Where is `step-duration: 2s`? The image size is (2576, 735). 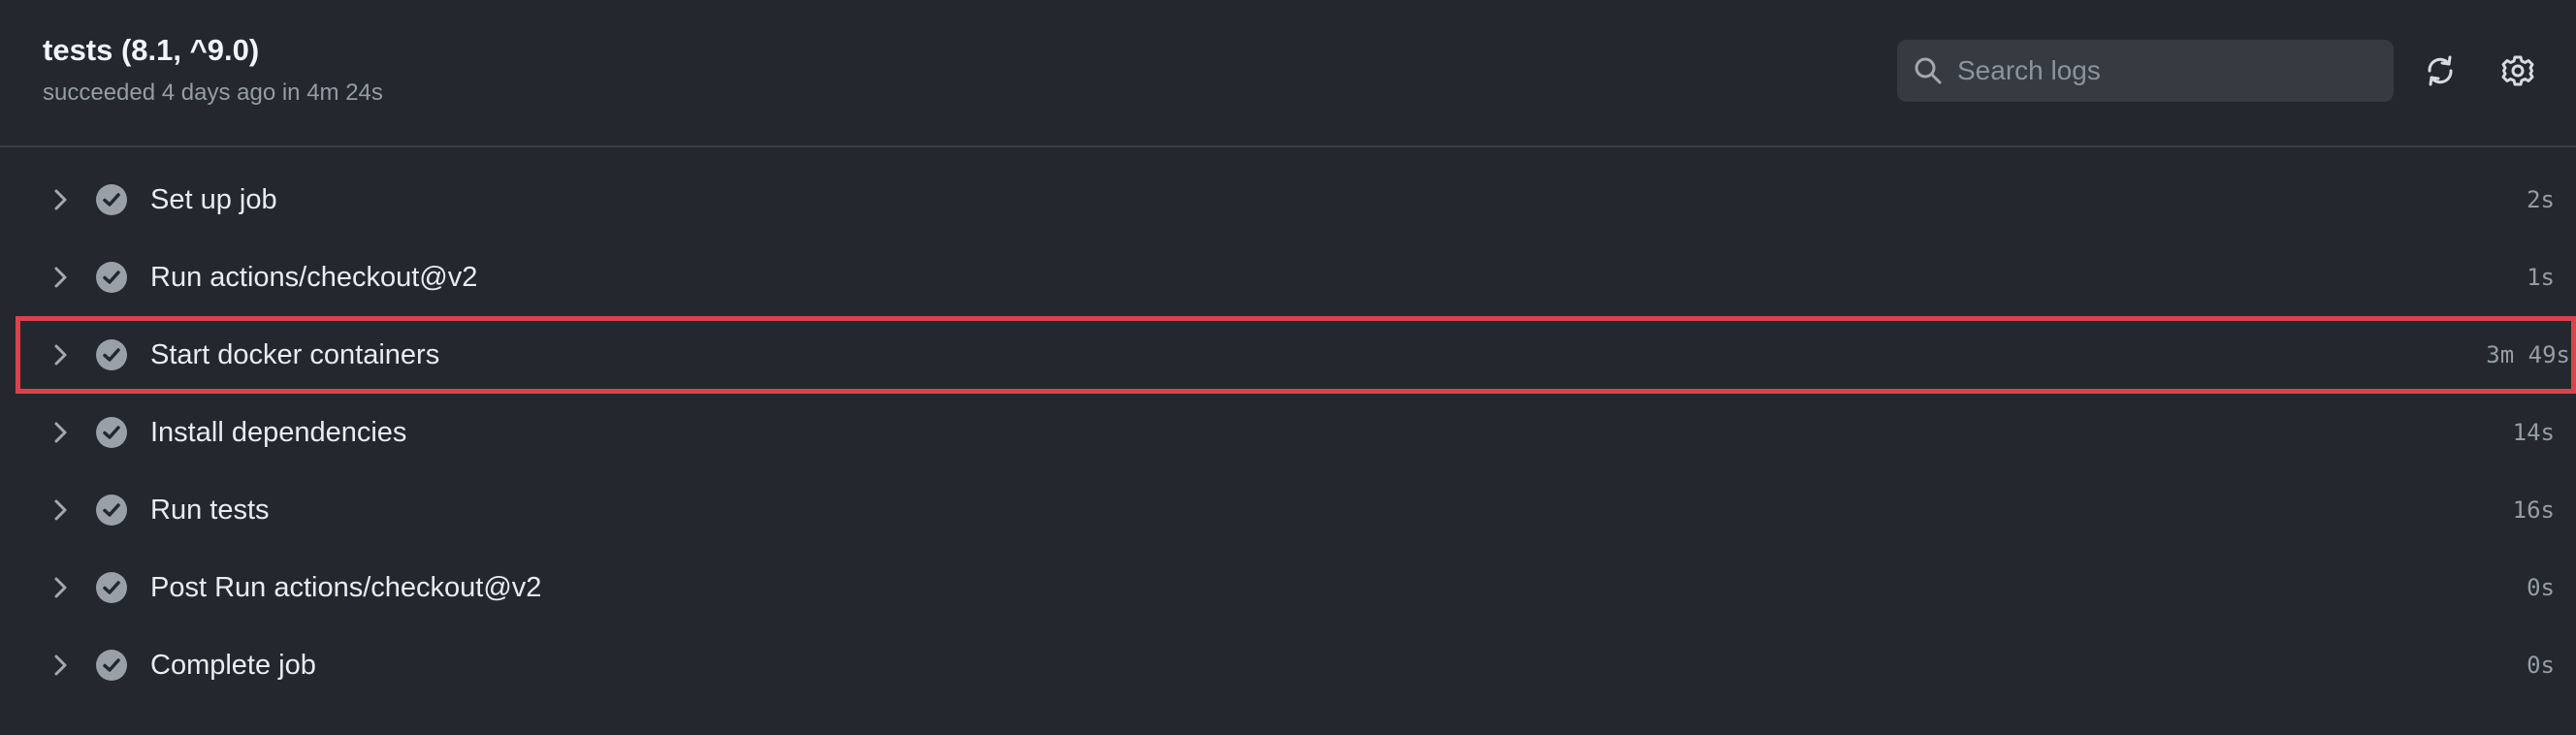 step-duration: 2s is located at coordinates (2541, 199).